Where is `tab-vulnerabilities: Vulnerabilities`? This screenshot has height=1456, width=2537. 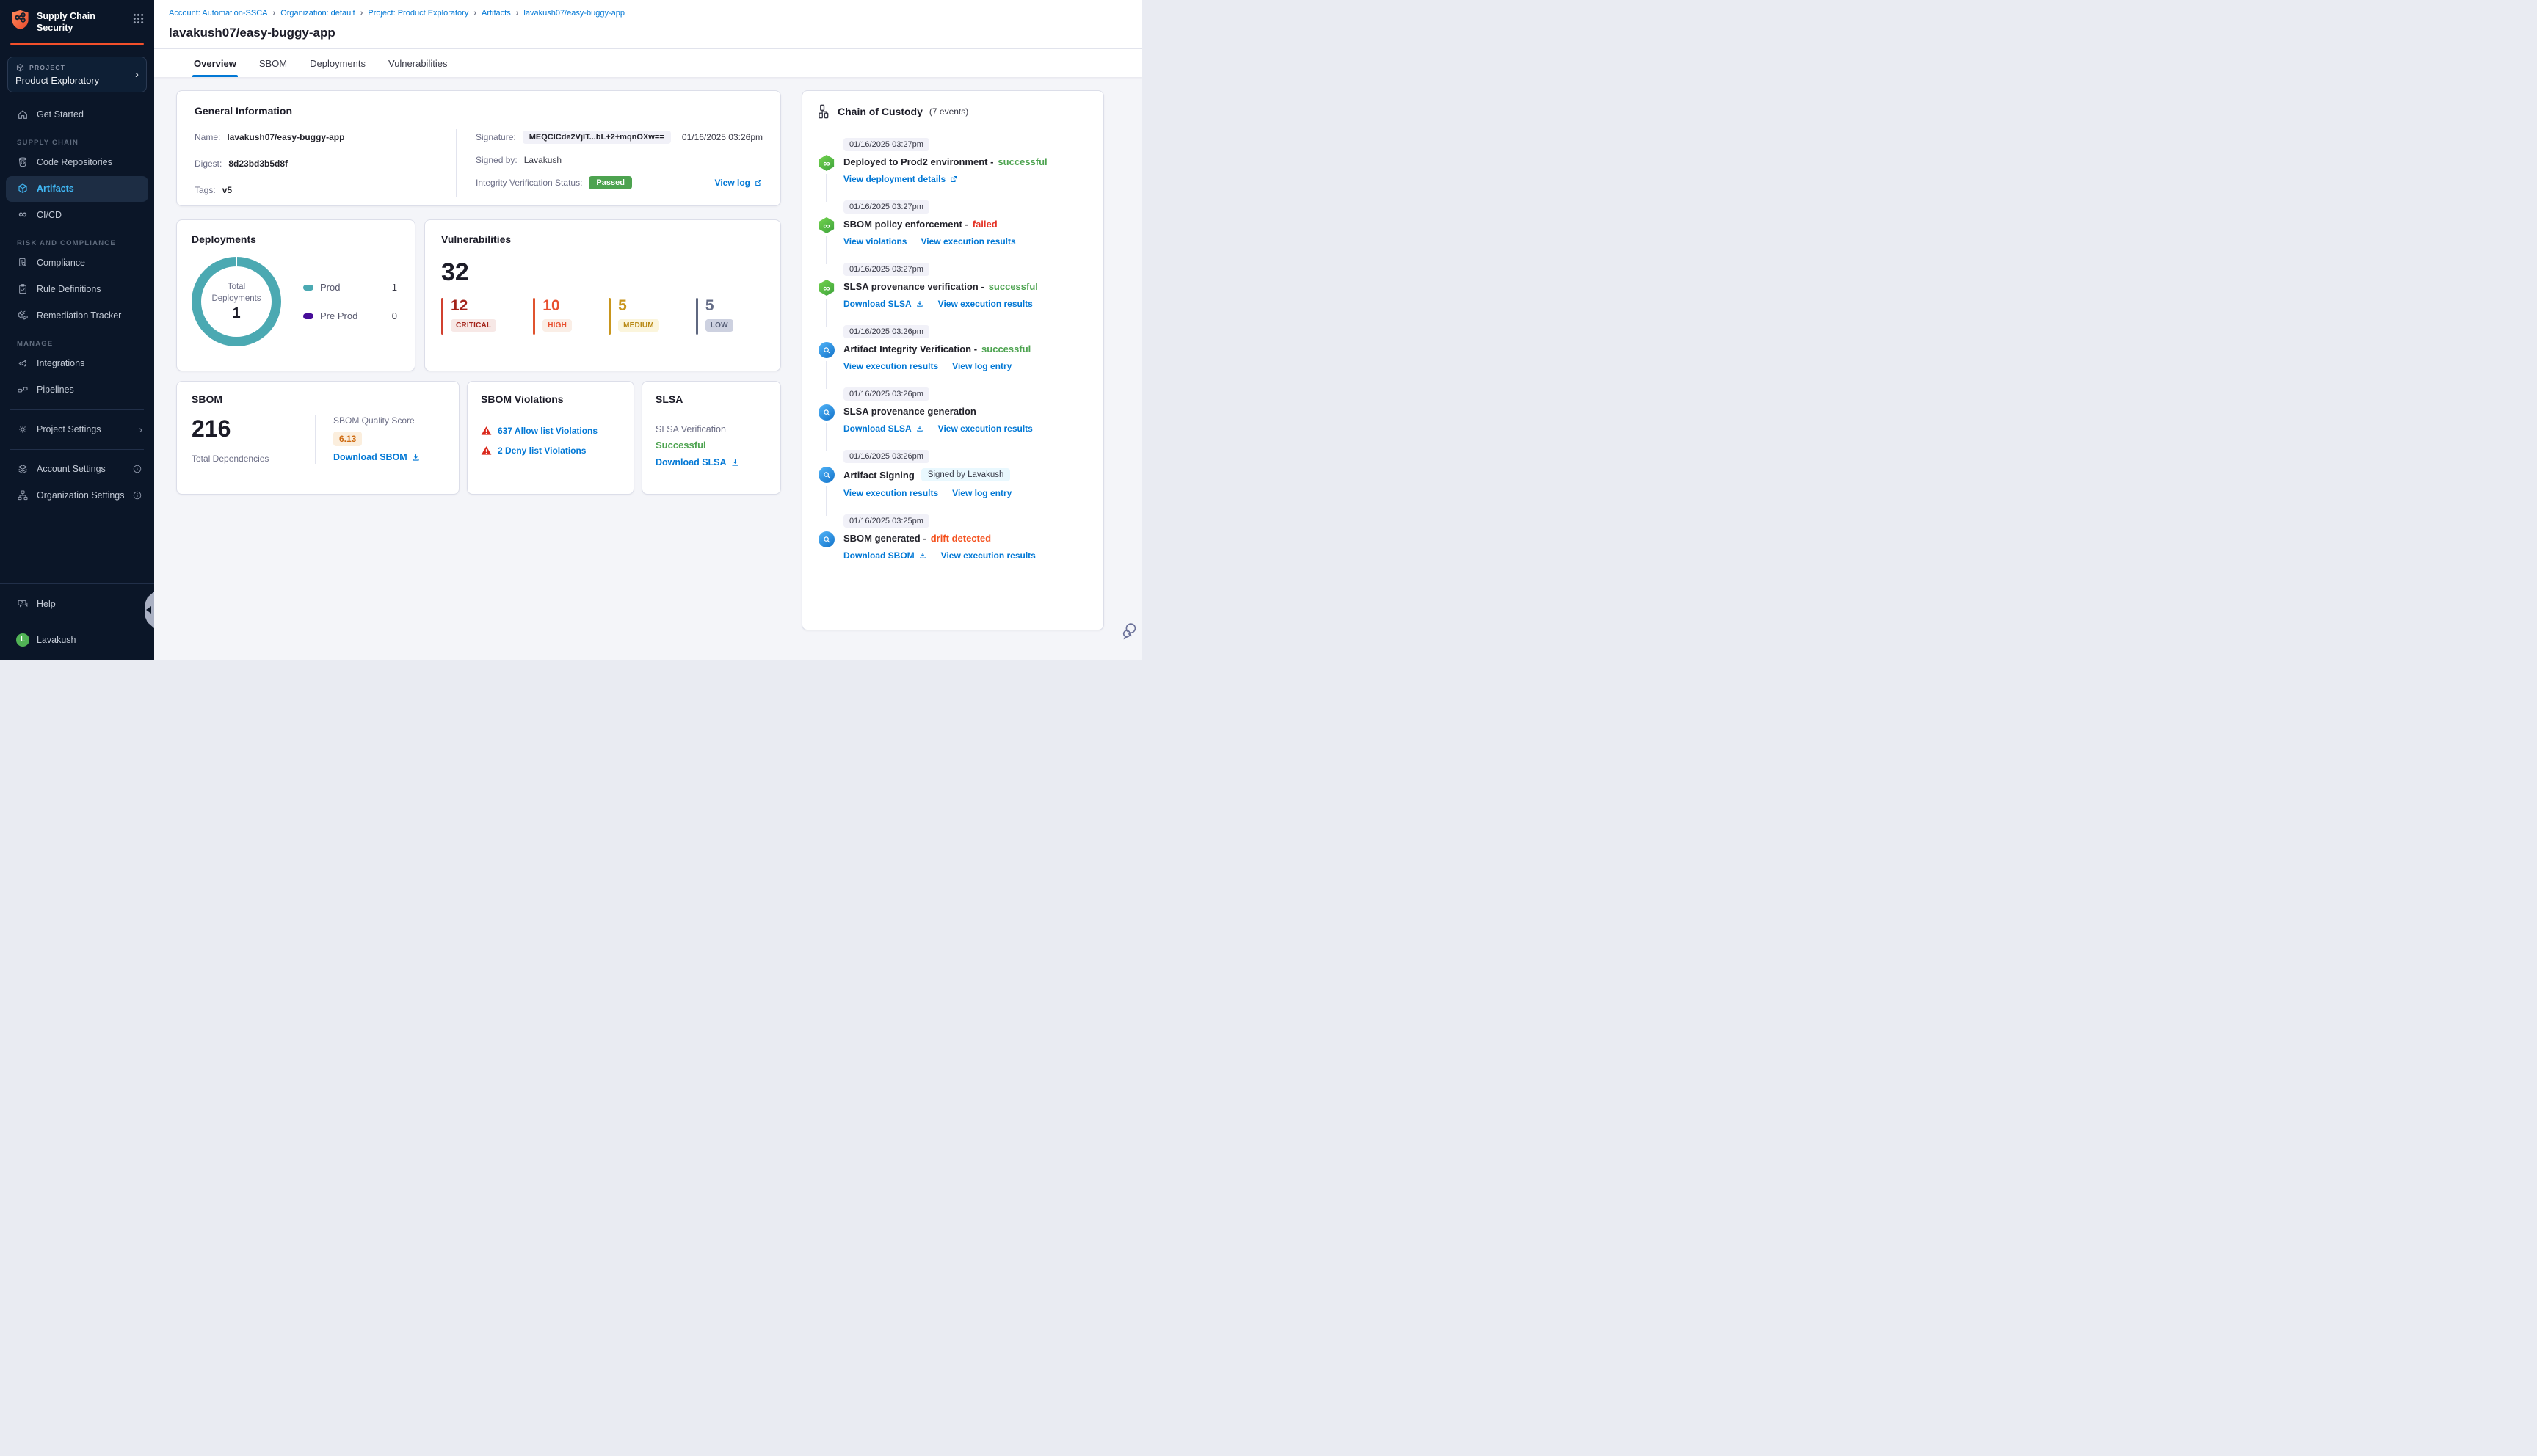
tab-vulnerabilities: Vulnerabilities is located at coordinates (418, 63).